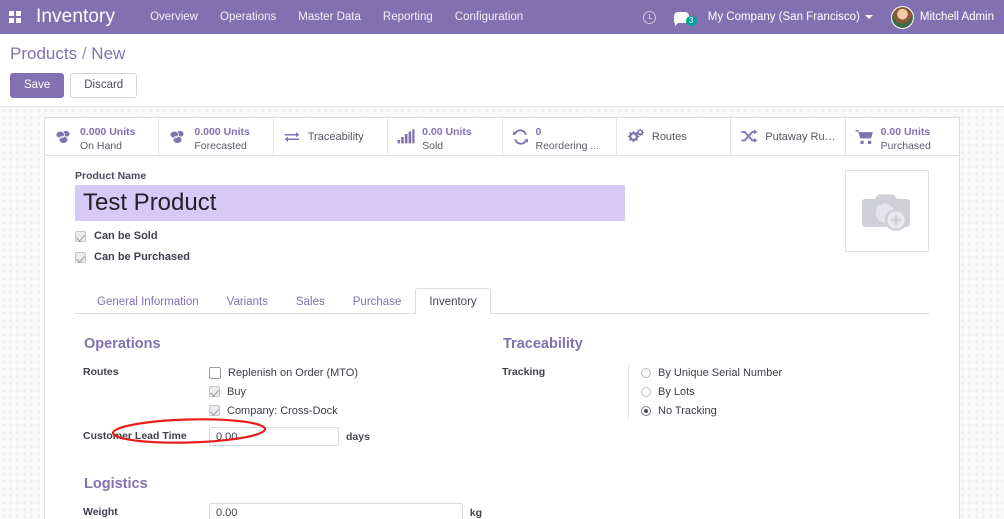  I want to click on stat-value: 0.000 Units, so click(222, 131).